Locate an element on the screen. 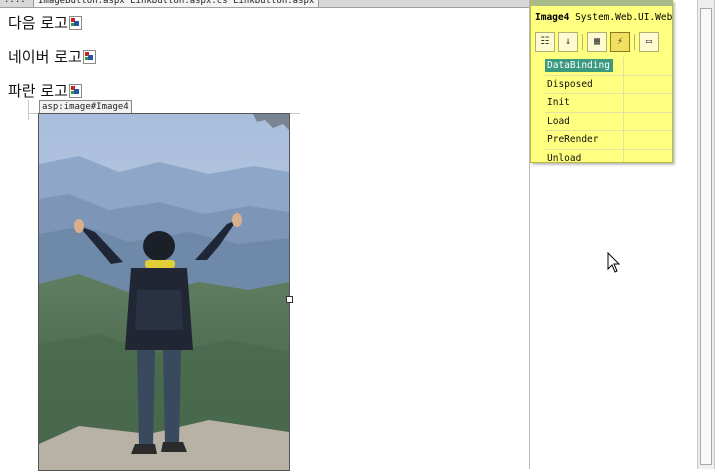  popup-title: Image4 System.Web.UI.WebCo is located at coordinates (604, 17).